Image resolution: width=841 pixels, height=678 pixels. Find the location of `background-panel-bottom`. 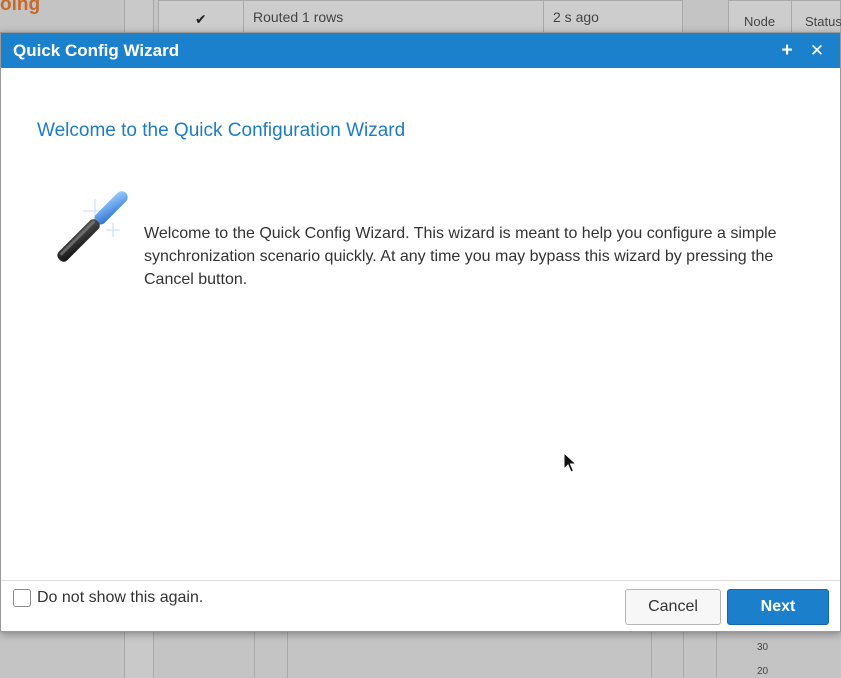

background-panel-bottom is located at coordinates (469, 655).